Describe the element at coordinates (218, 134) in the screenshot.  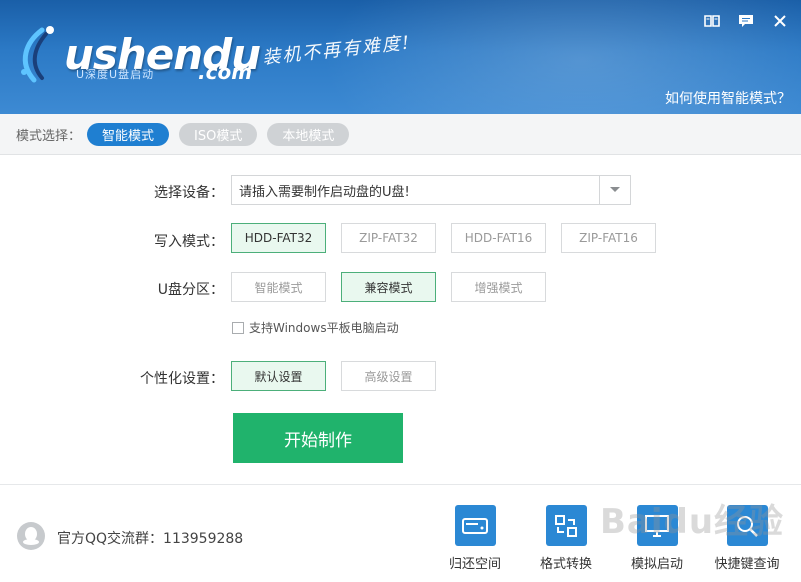
I see `tab-iso-mode: ISO模式` at that location.